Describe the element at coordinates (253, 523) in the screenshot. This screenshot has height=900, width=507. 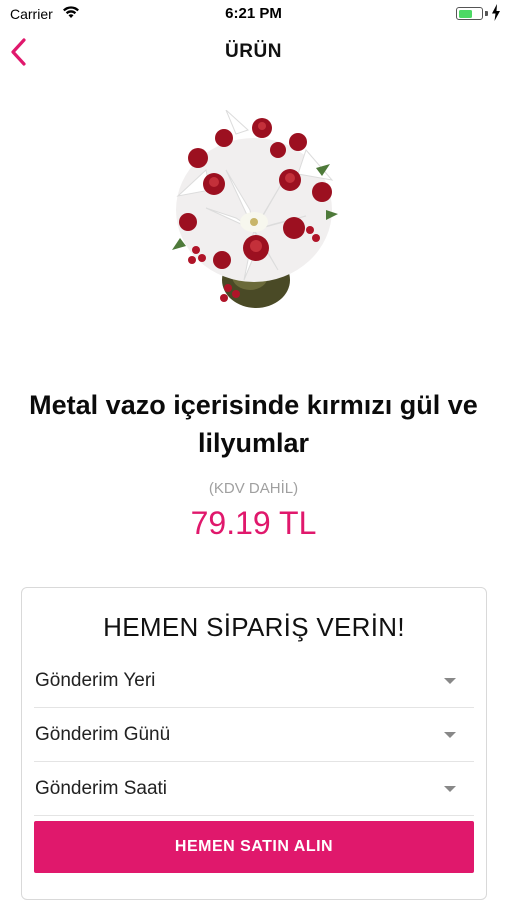
I see `product-price: 79.19 TL` at that location.